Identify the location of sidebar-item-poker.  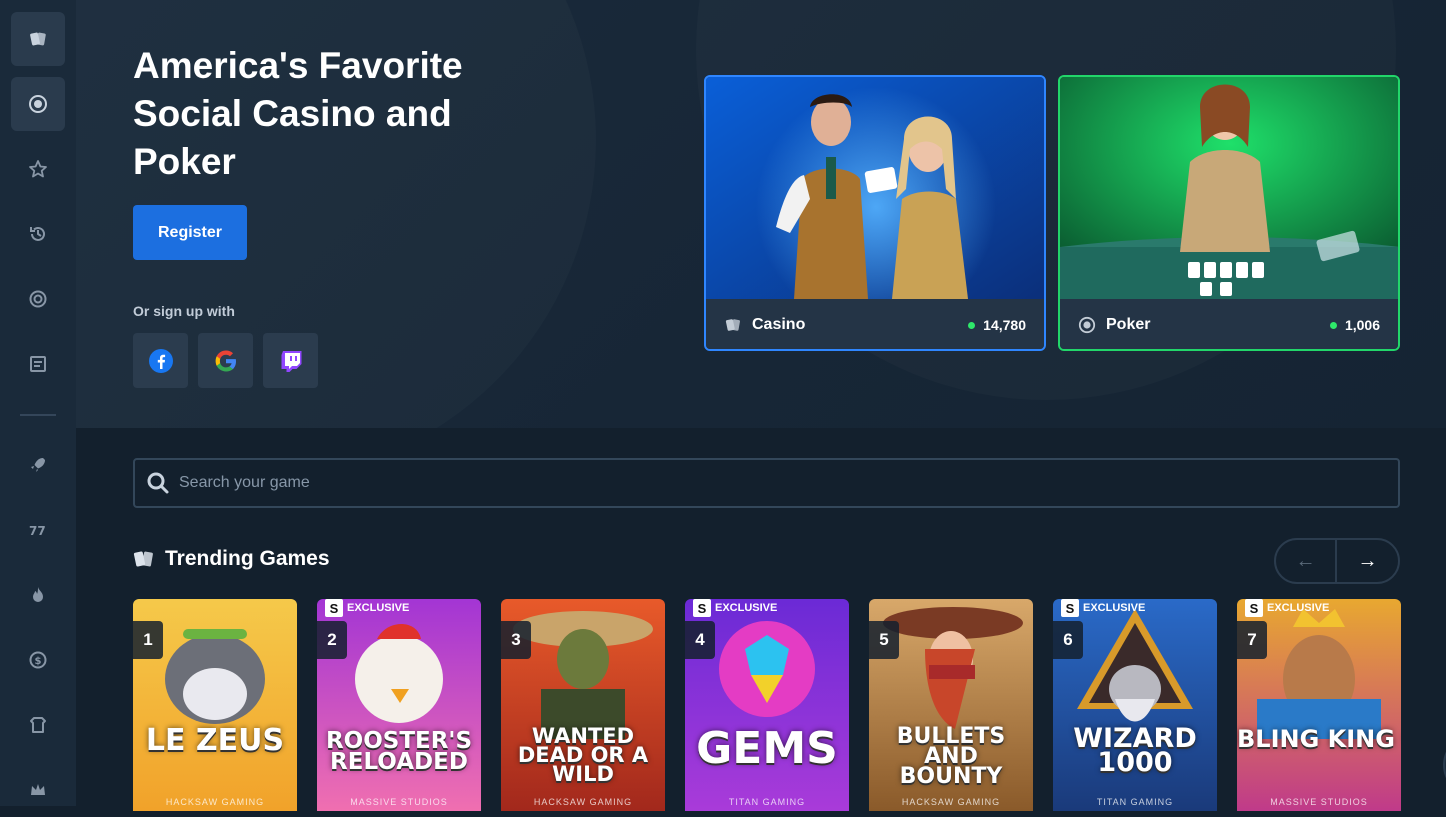
(38, 104).